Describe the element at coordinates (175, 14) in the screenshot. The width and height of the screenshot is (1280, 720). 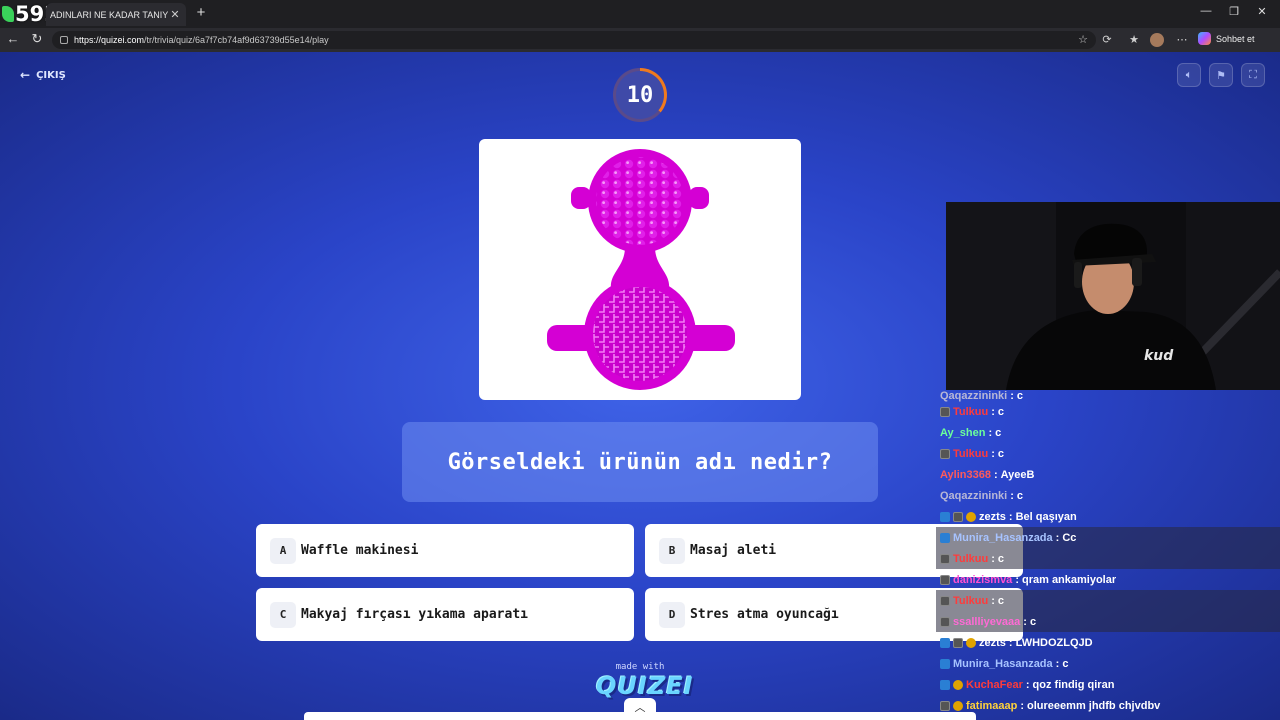
I see `tab-close-icon: ✕` at that location.